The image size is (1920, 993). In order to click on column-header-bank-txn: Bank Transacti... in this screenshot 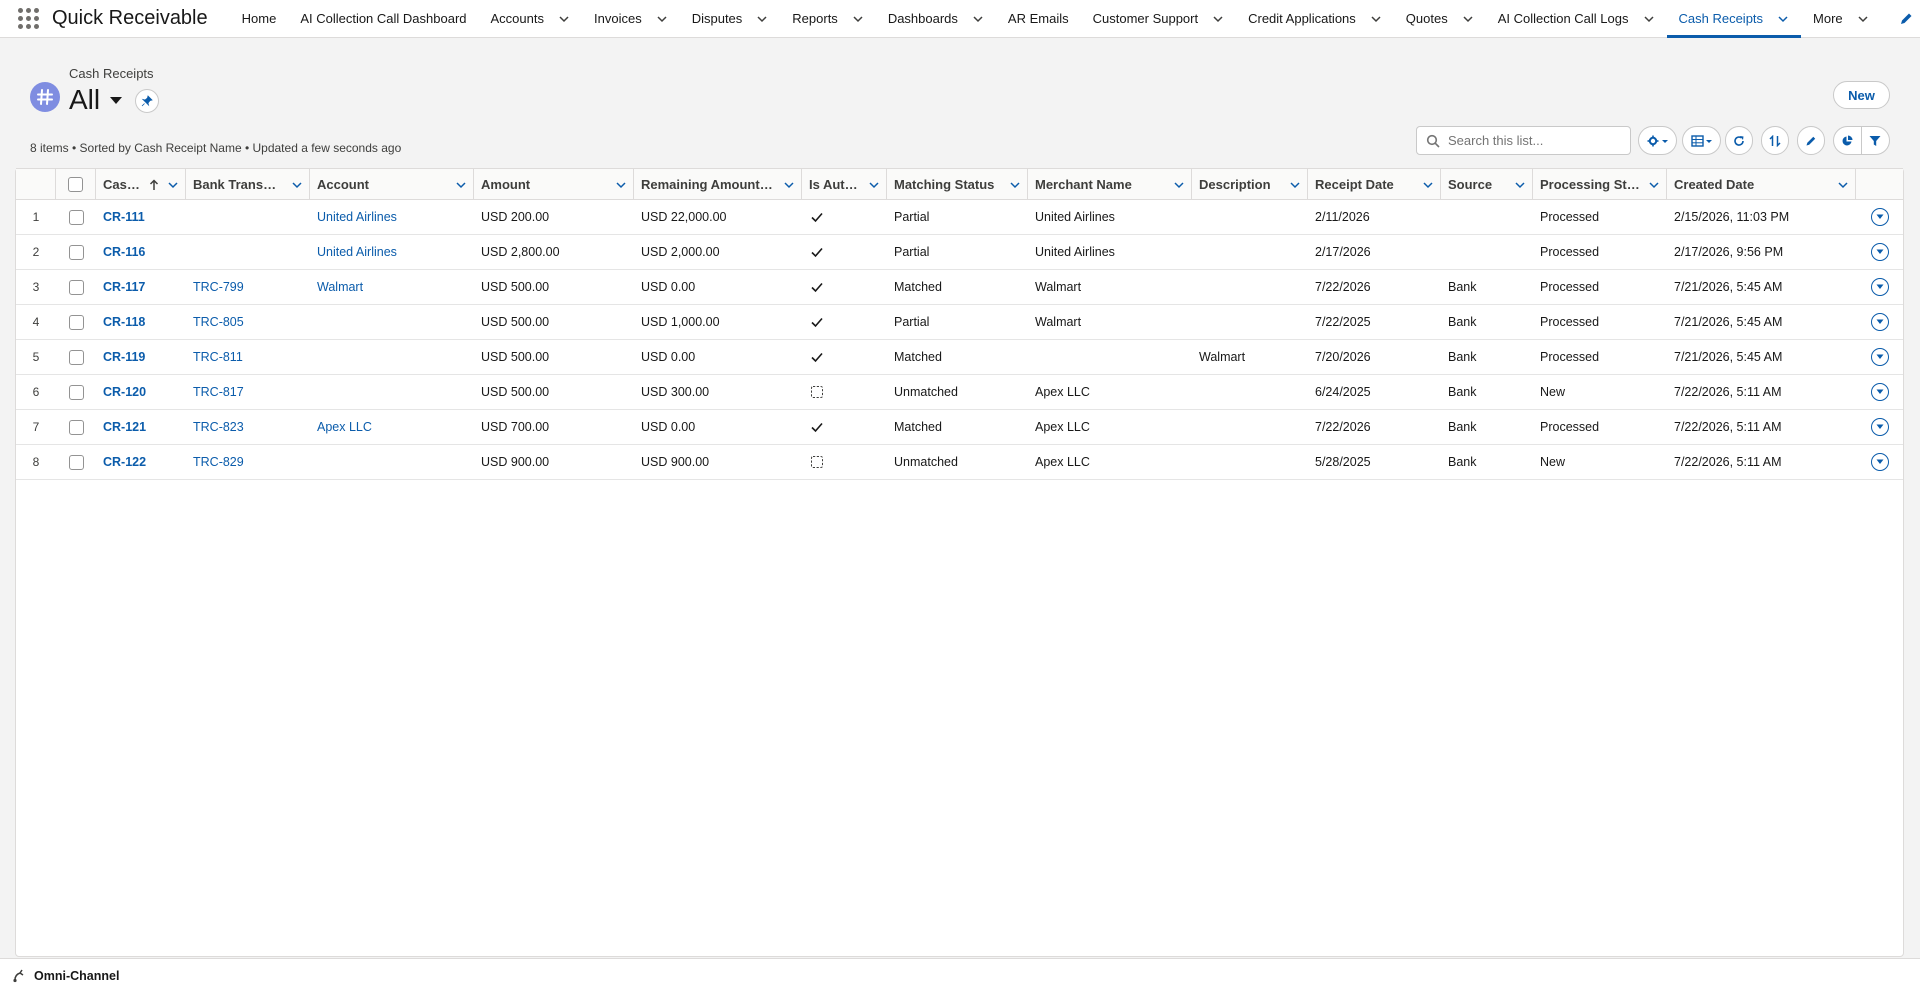, I will do `click(248, 184)`.